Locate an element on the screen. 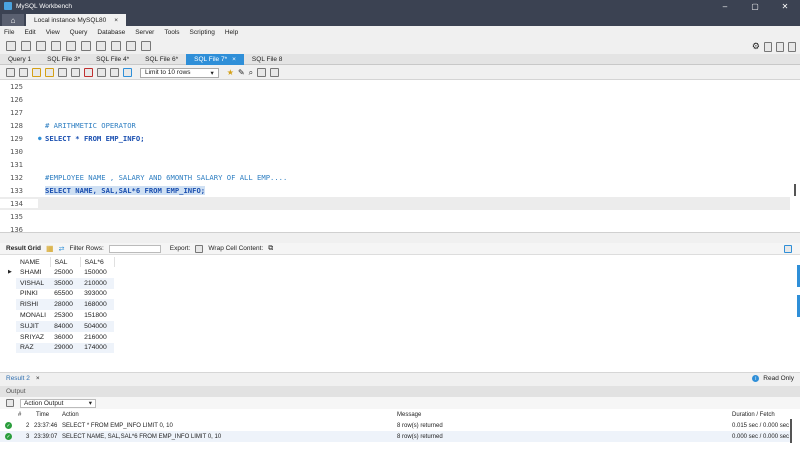 This screenshot has height=450, width=800. result-grid-label: Result Grid is located at coordinates (23, 248).